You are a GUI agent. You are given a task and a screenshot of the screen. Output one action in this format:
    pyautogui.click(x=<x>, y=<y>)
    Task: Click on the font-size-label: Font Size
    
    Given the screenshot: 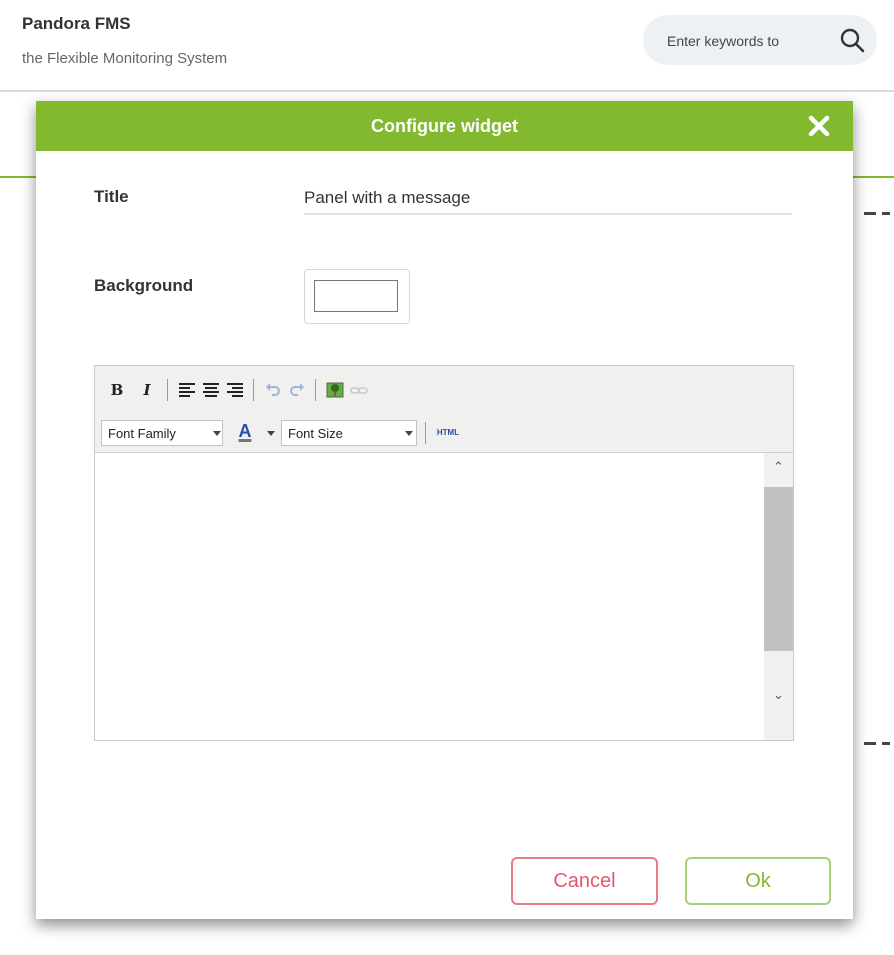 What is the action you would take?
    pyautogui.click(x=315, y=433)
    